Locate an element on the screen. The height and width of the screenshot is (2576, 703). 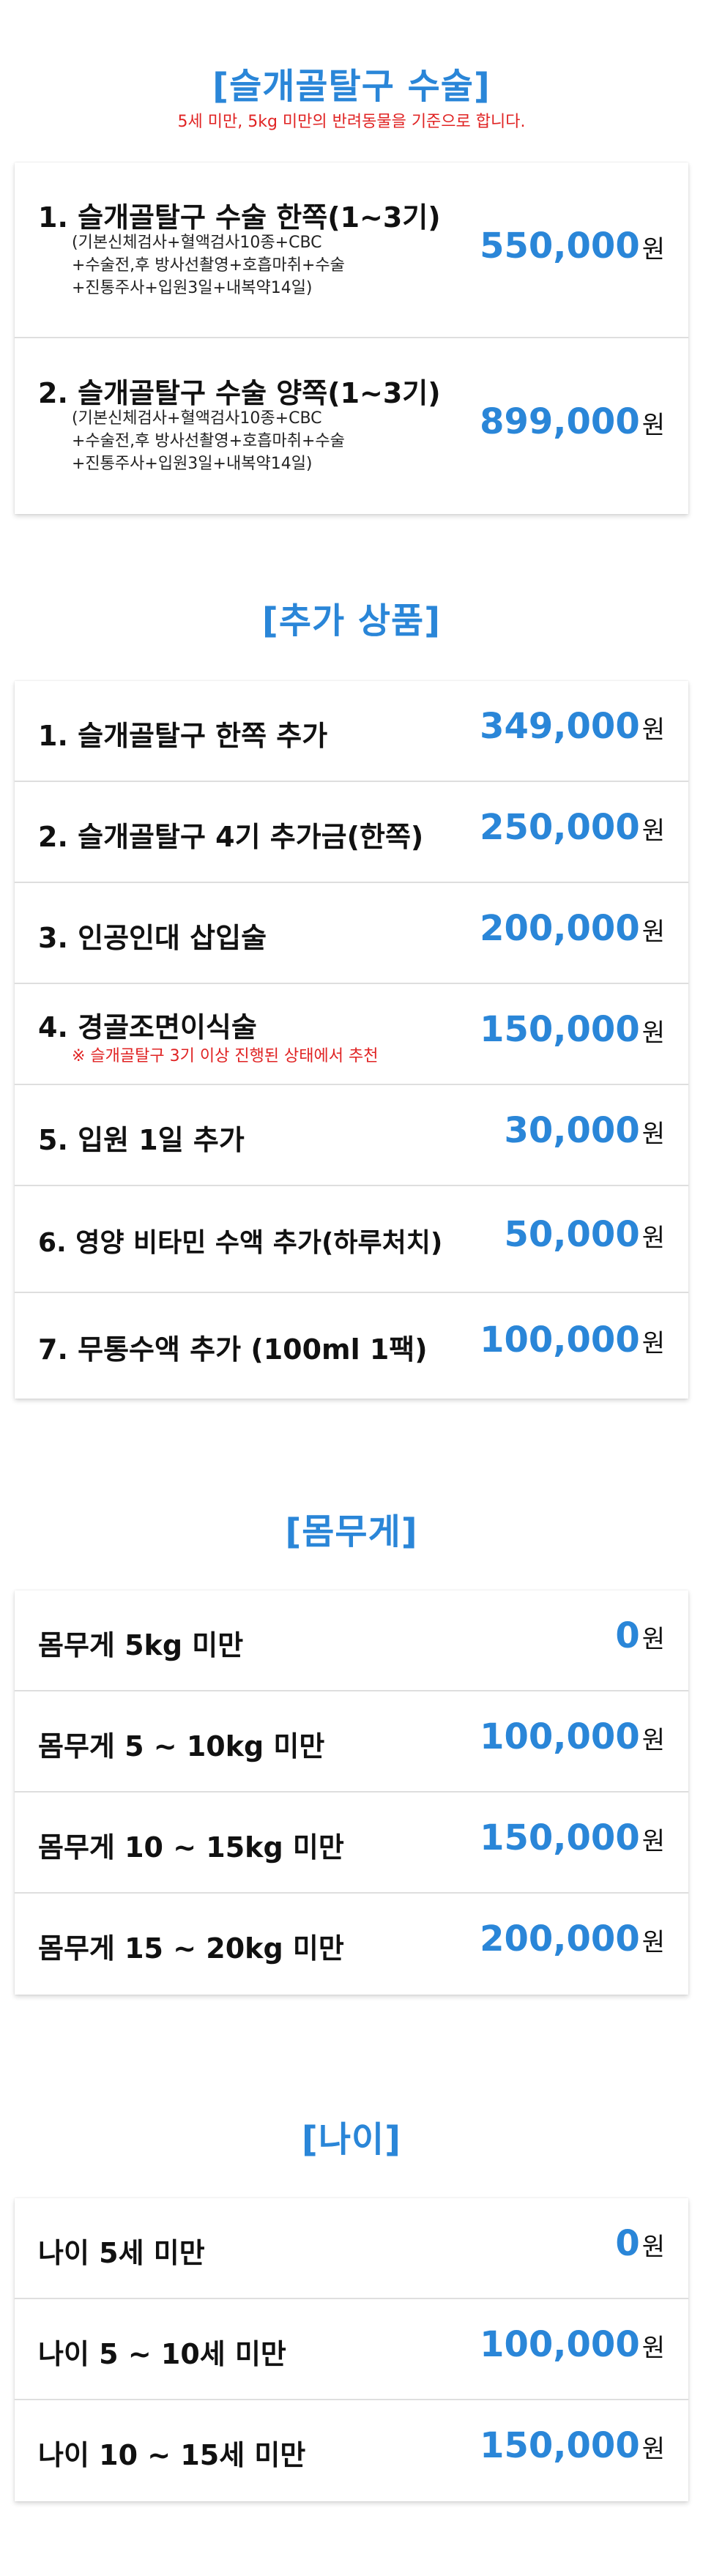
item-label: 1. 슬개골탈구 한쪽 추가 is located at coordinates (183, 736).